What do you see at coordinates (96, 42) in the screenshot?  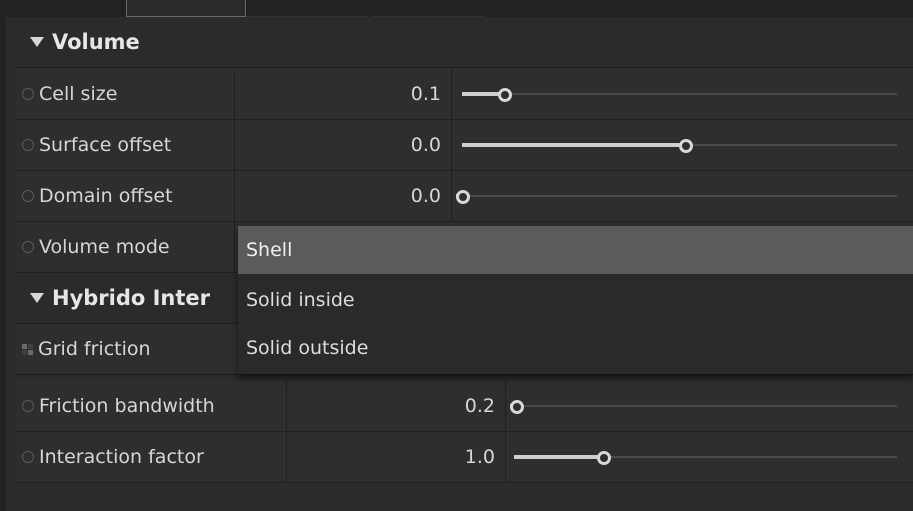 I see `section-title: Volume` at bounding box center [96, 42].